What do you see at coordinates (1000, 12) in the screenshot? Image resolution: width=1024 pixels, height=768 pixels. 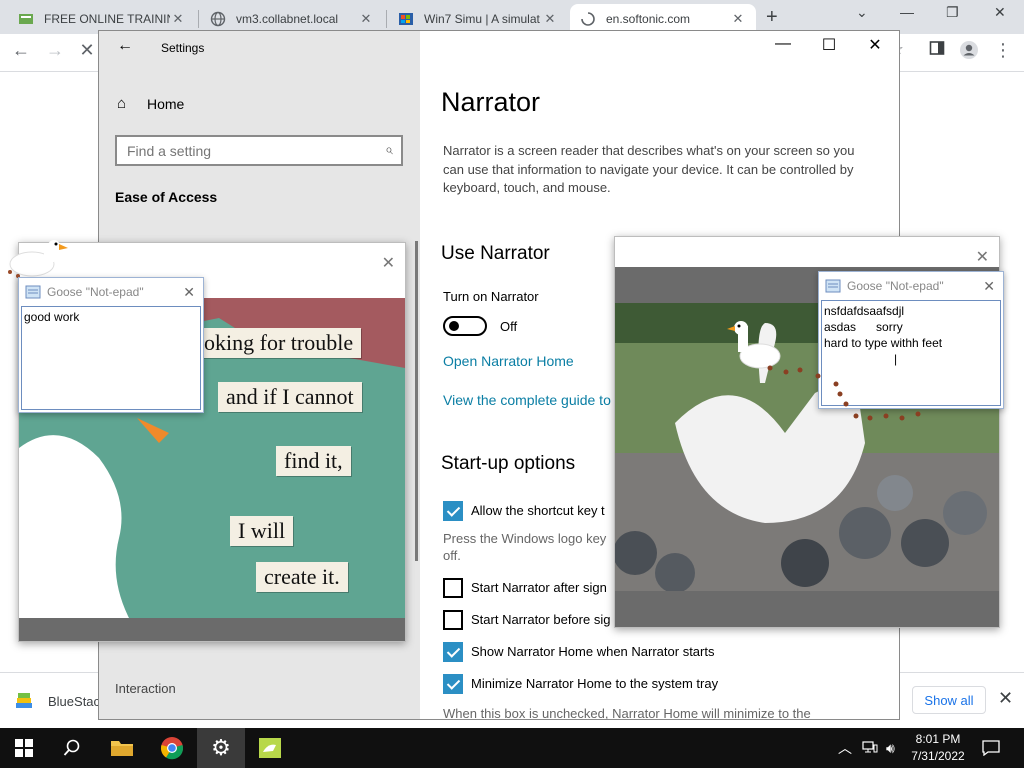 I see `close-browser-icon: ✕` at bounding box center [1000, 12].